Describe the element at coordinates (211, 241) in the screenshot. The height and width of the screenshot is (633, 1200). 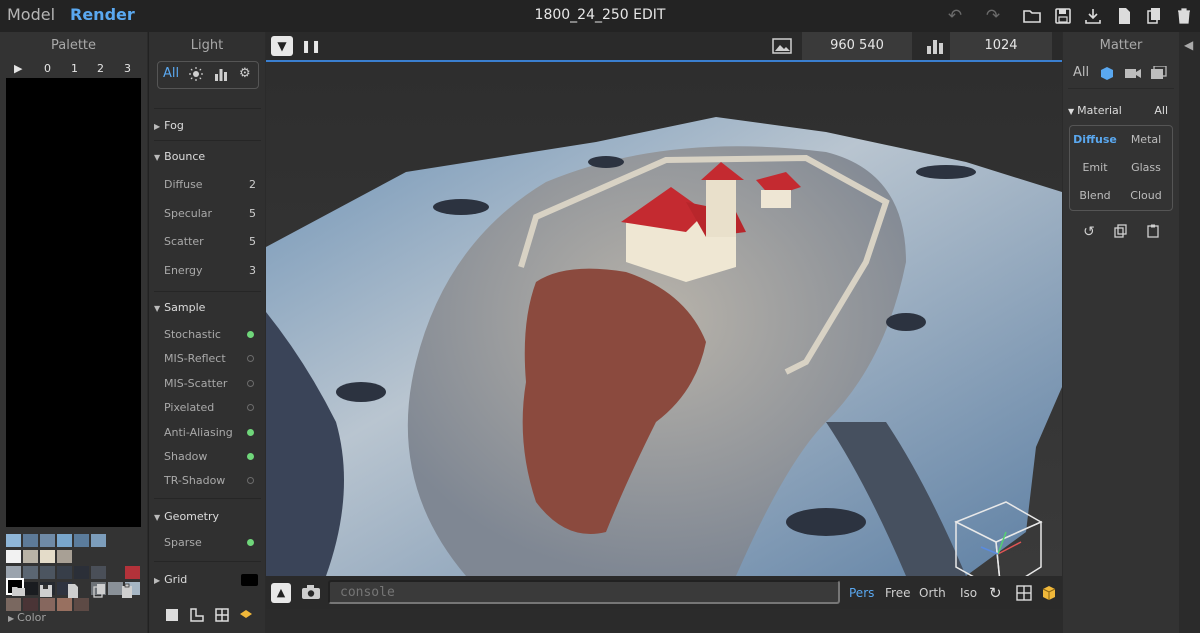
I see `scatter-bounce-field: Scatter 5` at that location.